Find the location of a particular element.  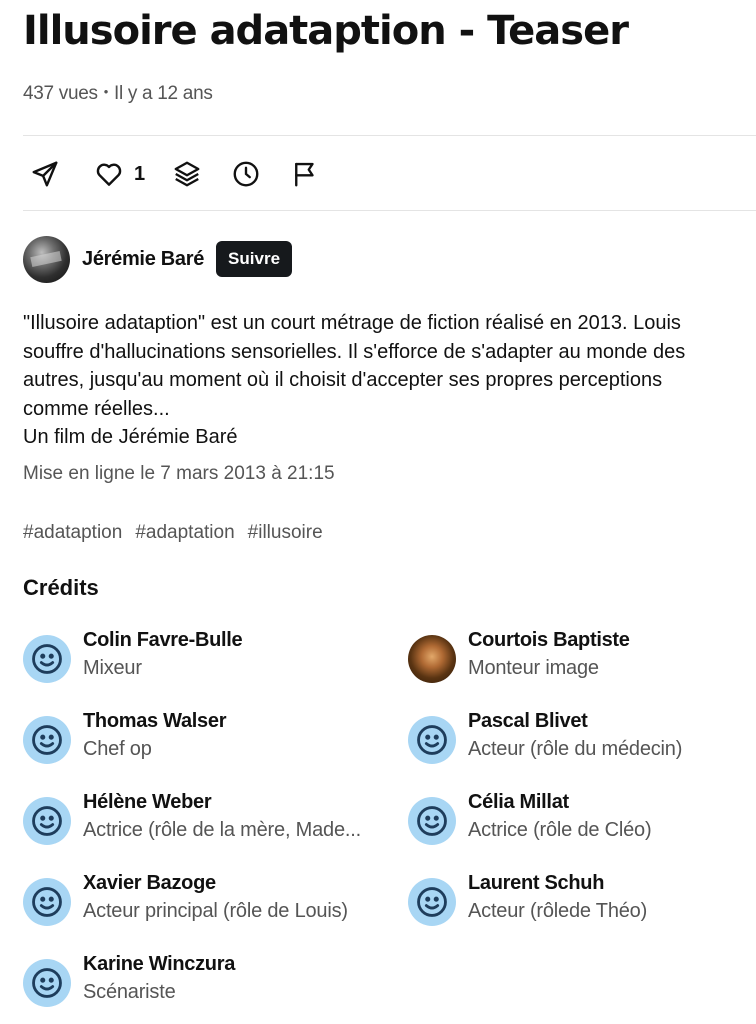

action-bar: 1 is located at coordinates (171, 174).